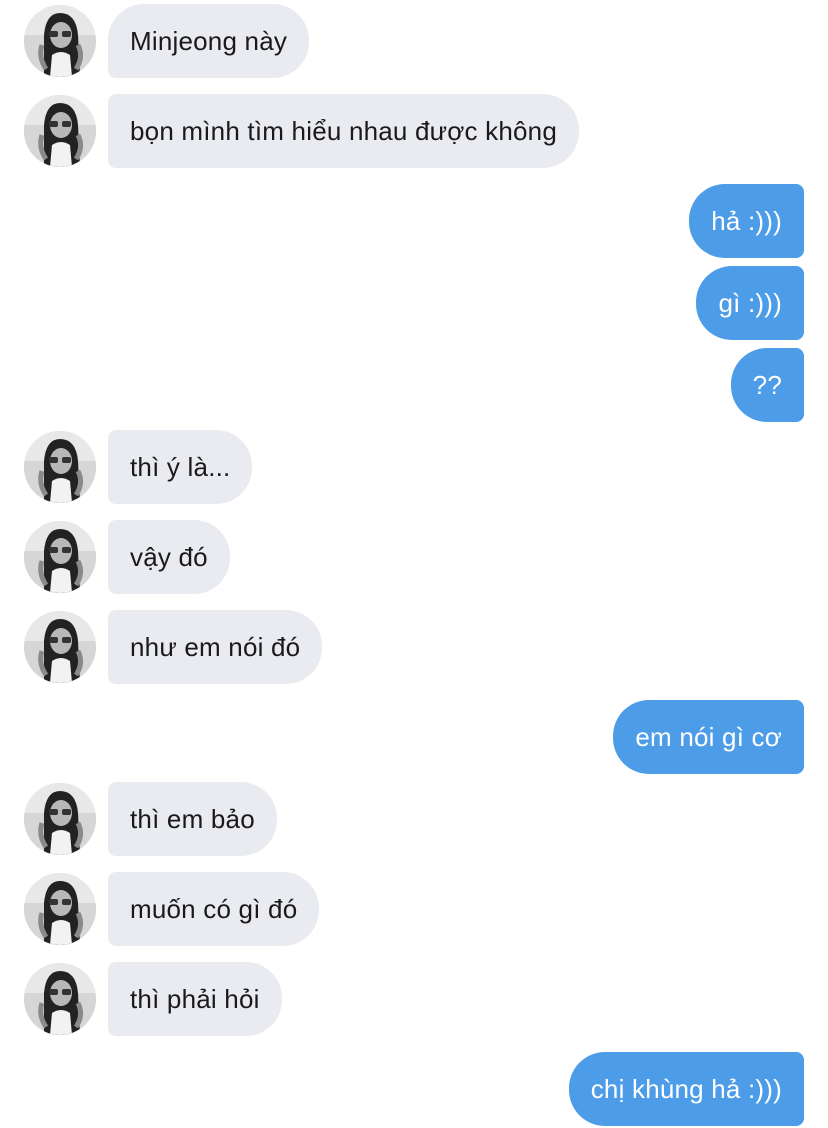 Image resolution: width=828 pixels, height=1128 pixels. What do you see at coordinates (414, 999) in the screenshot?
I see `message-row-incoming: thì phải hỏi` at bounding box center [414, 999].